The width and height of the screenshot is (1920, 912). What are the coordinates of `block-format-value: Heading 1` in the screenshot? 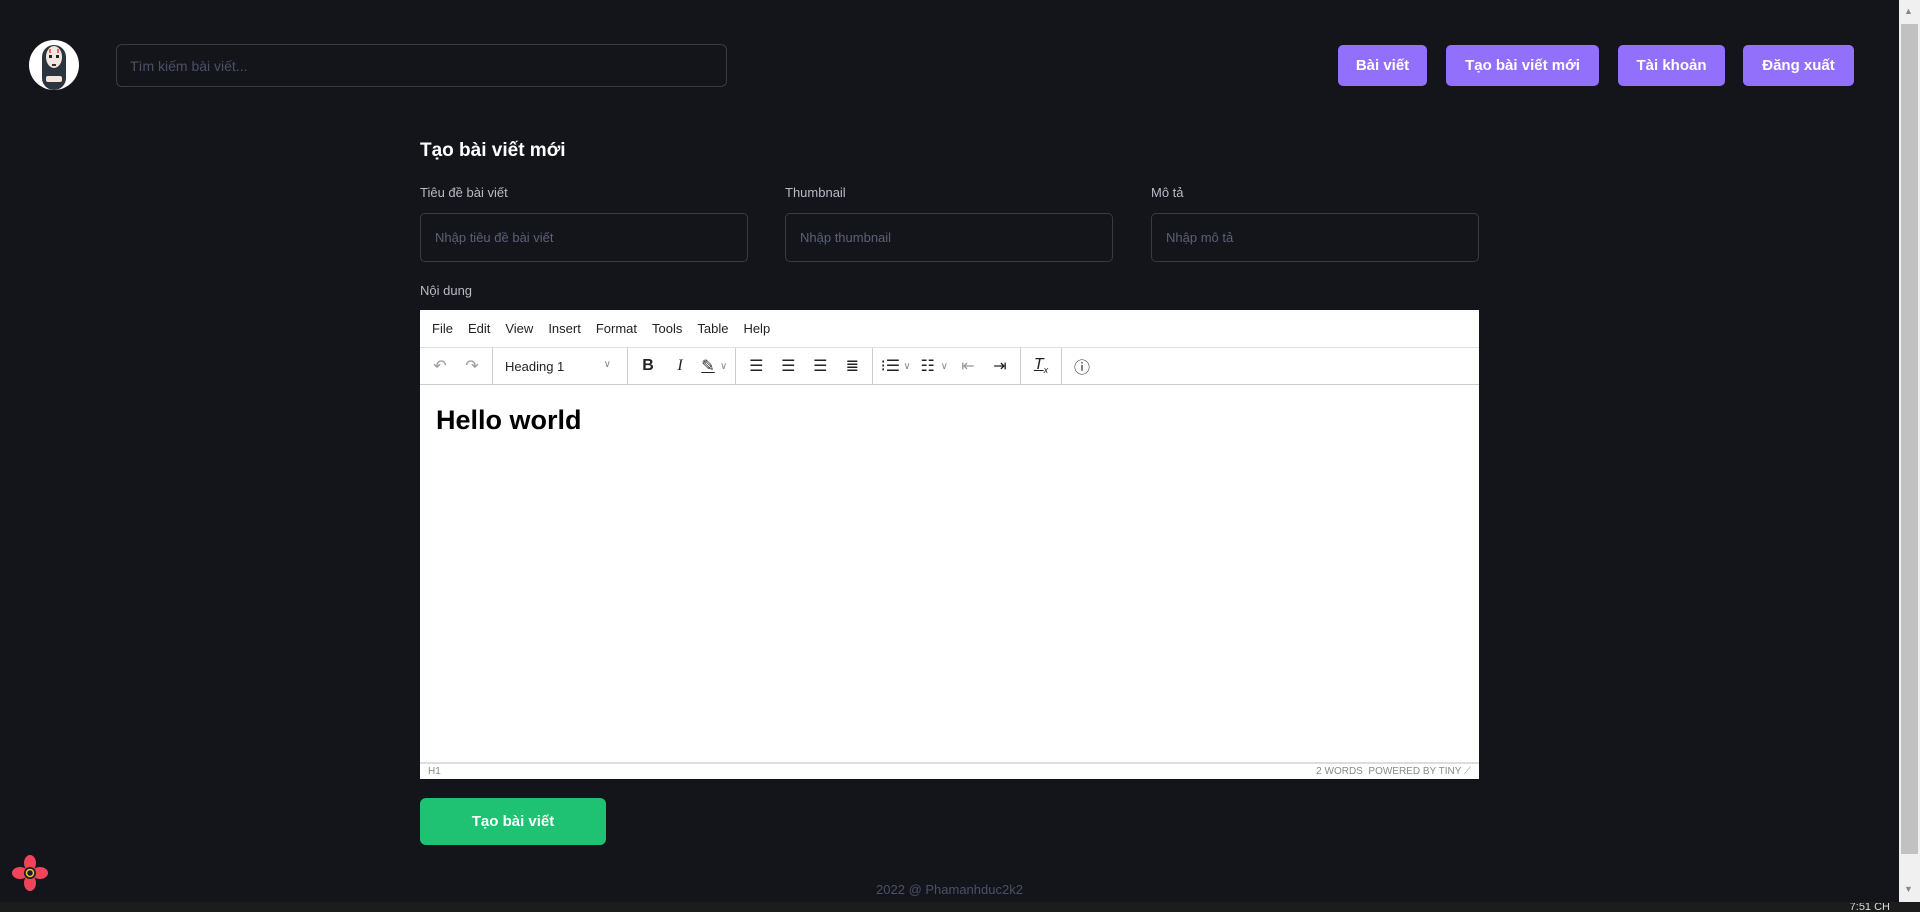 It's located at (535, 366).